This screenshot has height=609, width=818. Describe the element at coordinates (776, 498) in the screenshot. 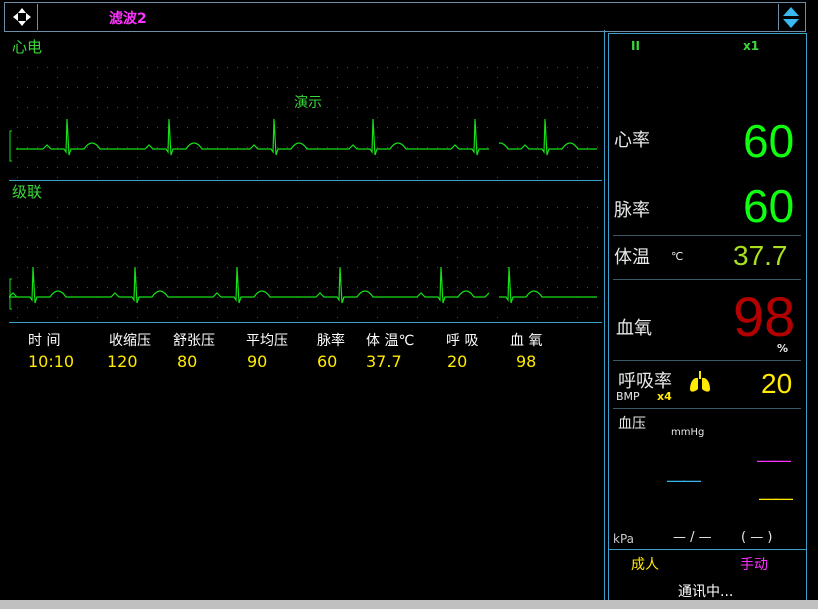

I see `bp-diastolic-value: ——` at that location.